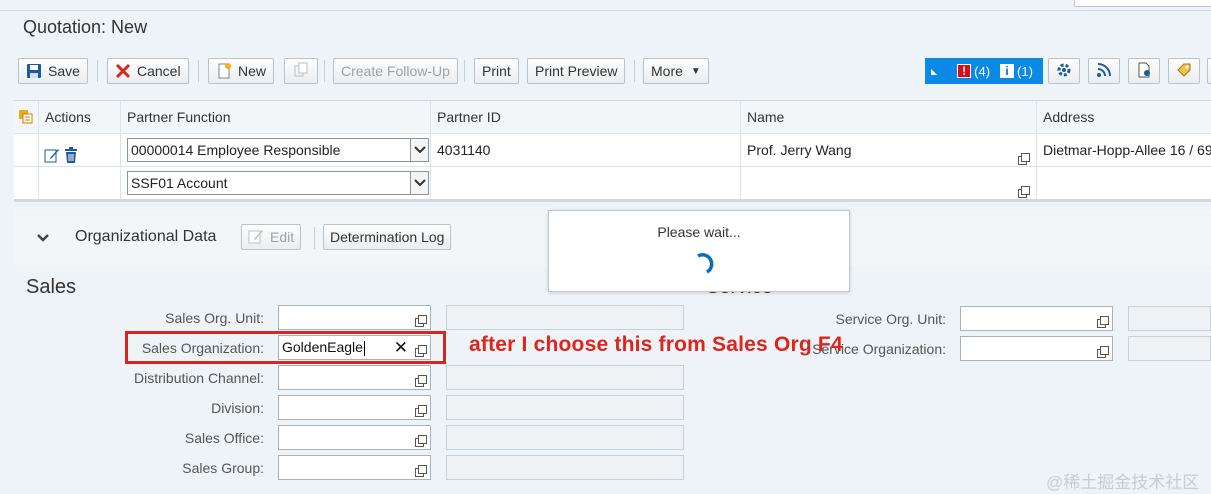  I want to click on table-footer-bar, so click(612, 200).